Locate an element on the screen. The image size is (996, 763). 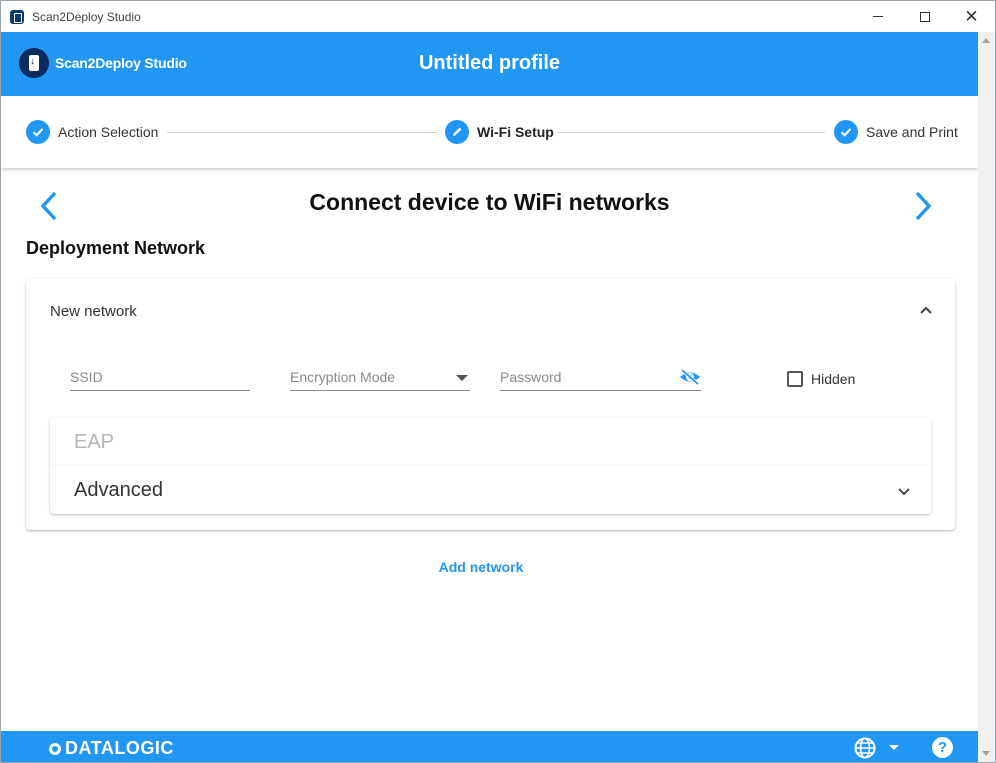
step-action-selection: Action Selection is located at coordinates (92, 132).